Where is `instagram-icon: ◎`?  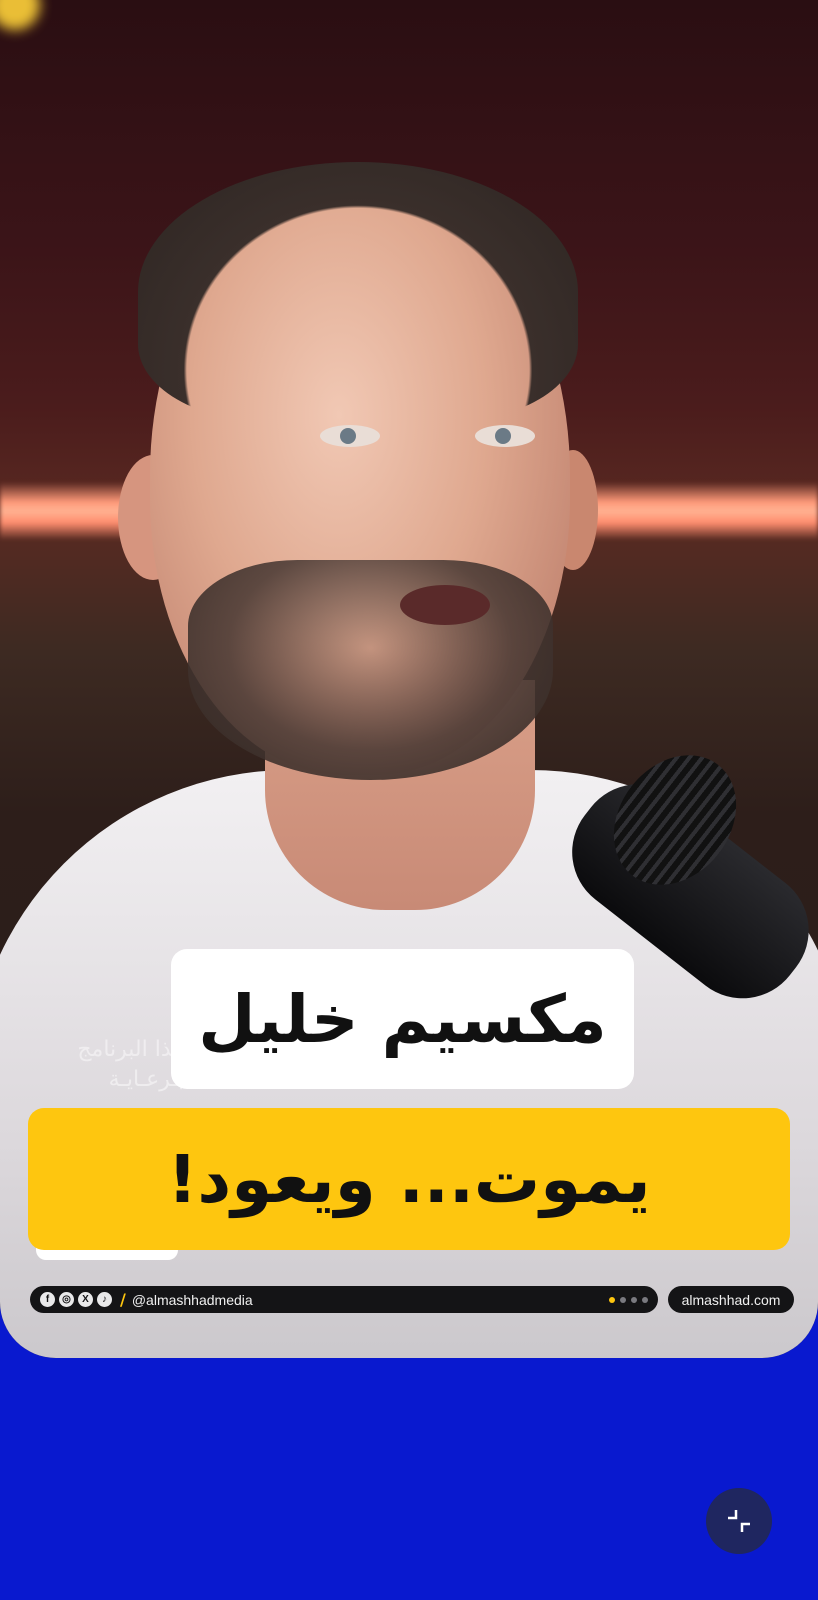 instagram-icon: ◎ is located at coordinates (66, 1299).